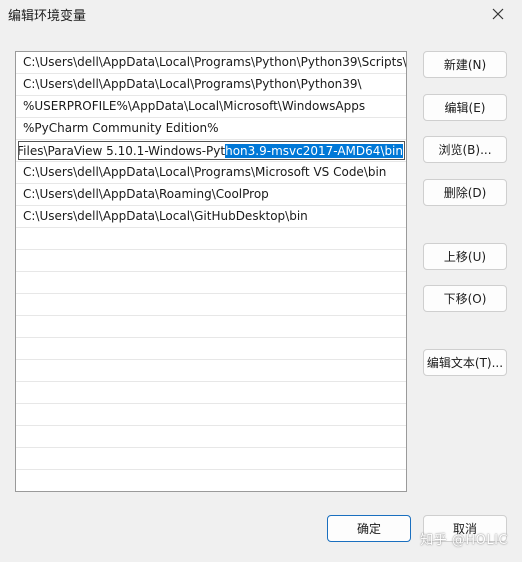  I want to click on edit-button: 编辑(E), so click(465, 107).